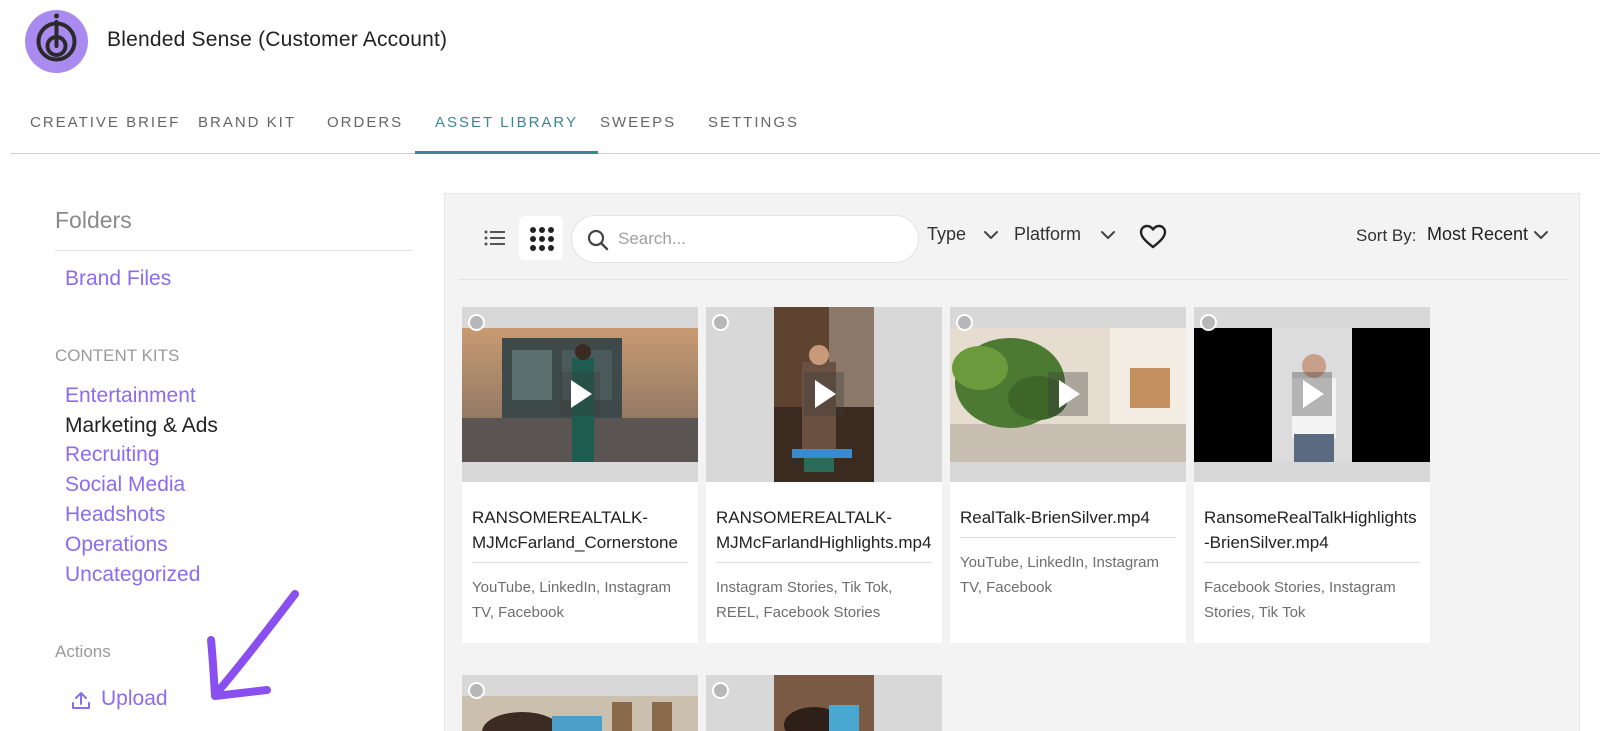  What do you see at coordinates (1048, 234) in the screenshot?
I see `platform-filter-label: Platform` at bounding box center [1048, 234].